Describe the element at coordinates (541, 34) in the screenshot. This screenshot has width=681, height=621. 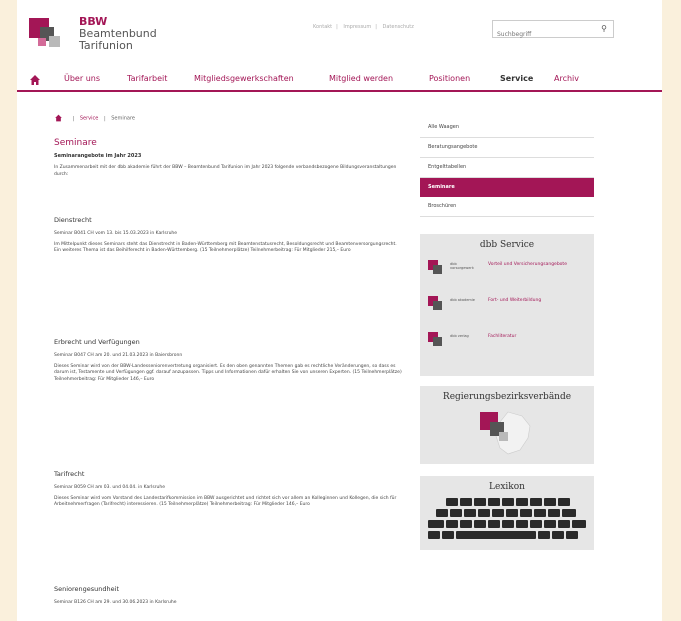
I see `search-input` at that location.